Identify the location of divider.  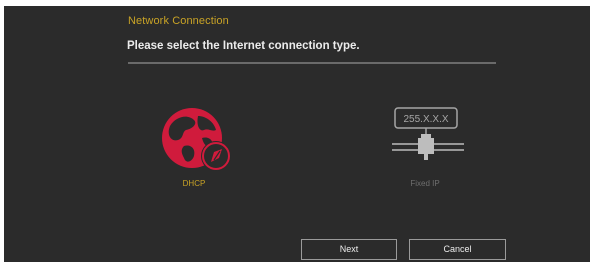
(312, 63).